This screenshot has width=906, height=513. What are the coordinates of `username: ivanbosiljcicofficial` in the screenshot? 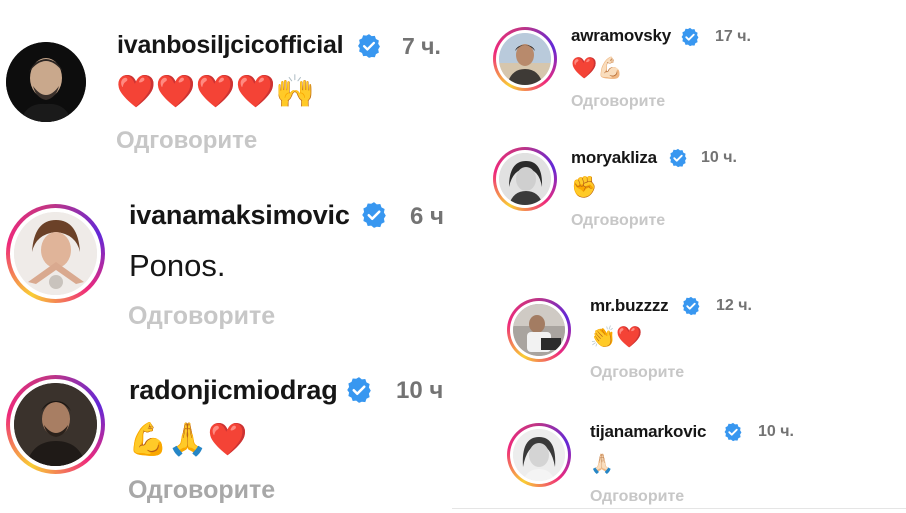 It's located at (230, 45).